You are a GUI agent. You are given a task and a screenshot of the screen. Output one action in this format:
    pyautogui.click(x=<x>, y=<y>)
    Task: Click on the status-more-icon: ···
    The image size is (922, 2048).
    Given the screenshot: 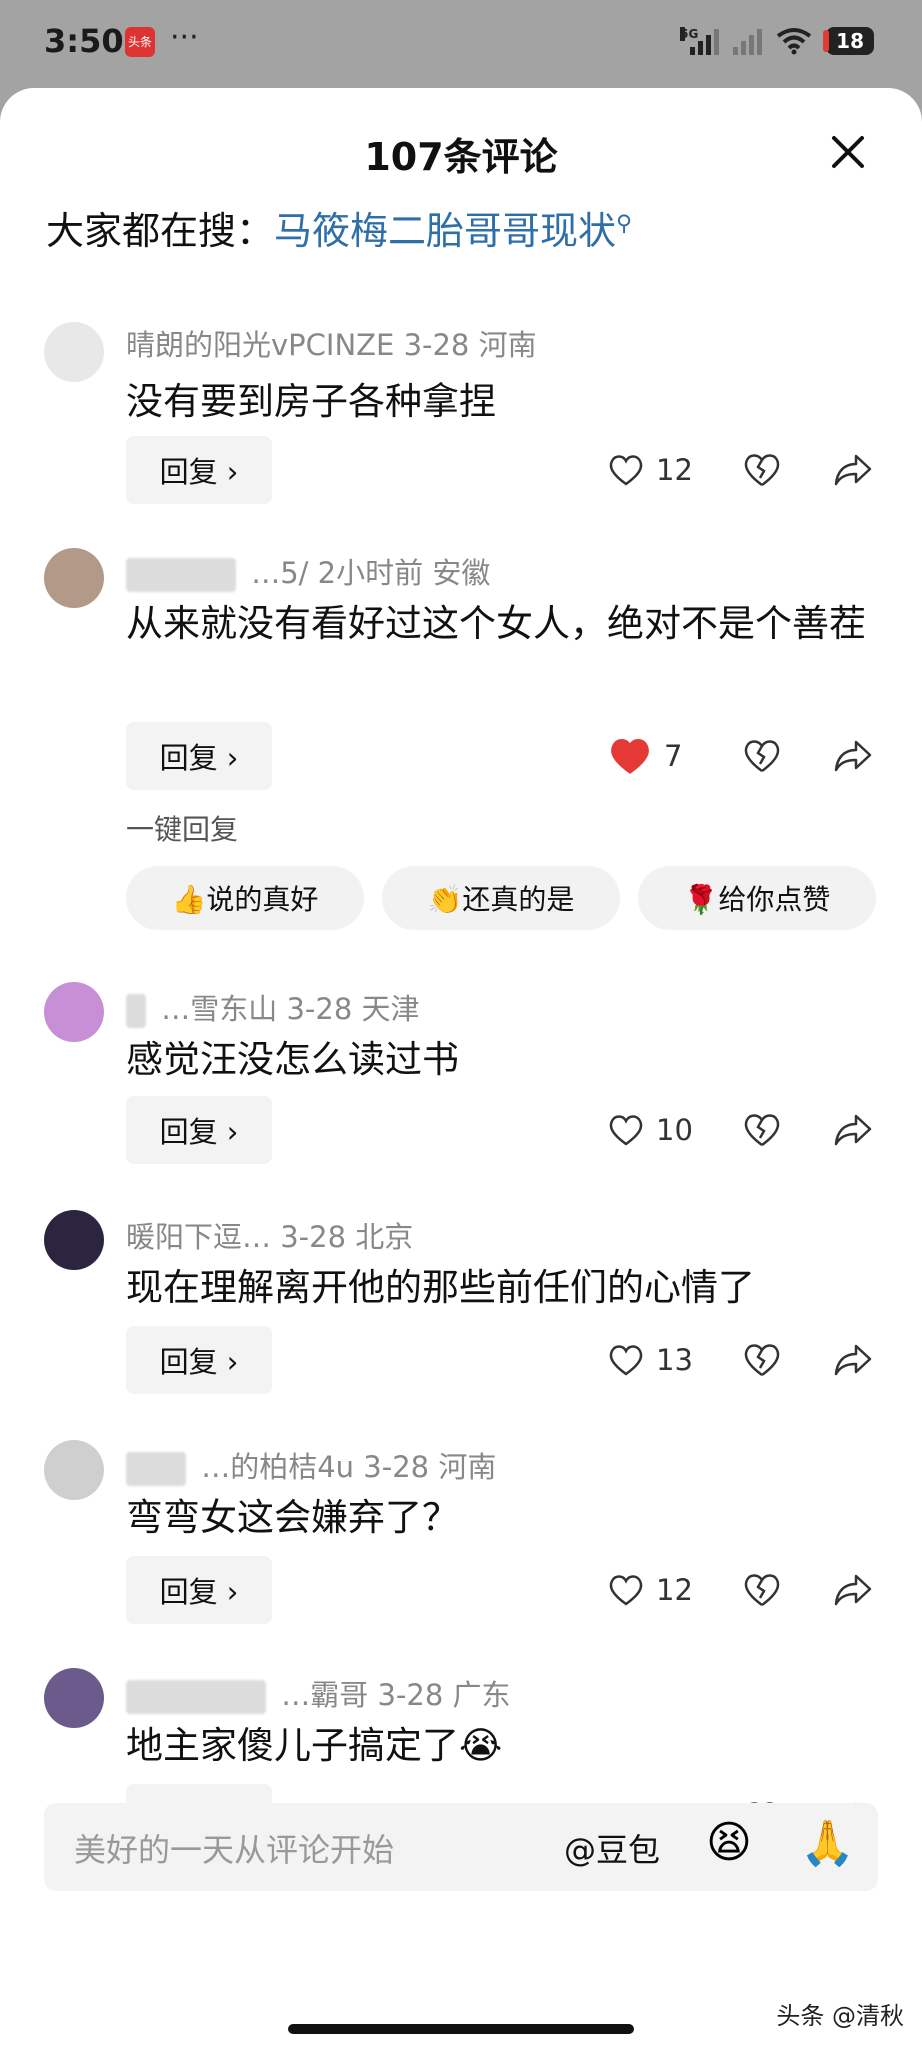 What is the action you would take?
    pyautogui.click(x=184, y=37)
    